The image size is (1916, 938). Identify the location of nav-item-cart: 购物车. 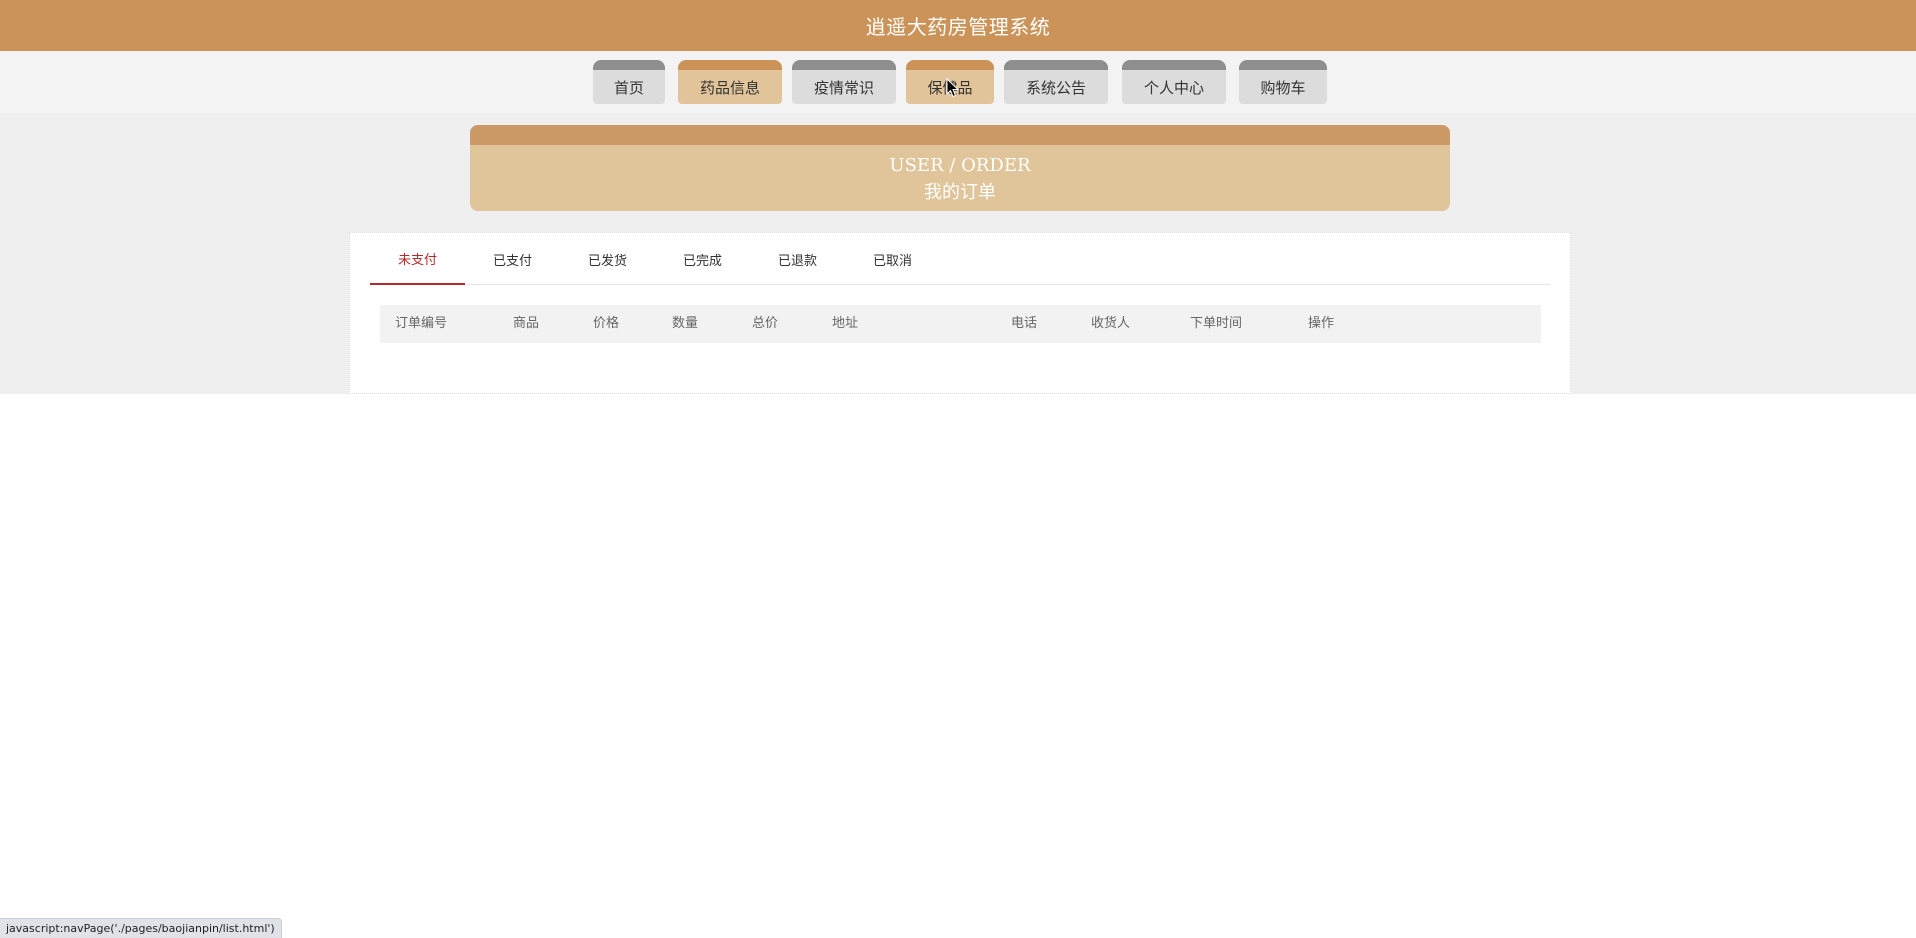
(1283, 82).